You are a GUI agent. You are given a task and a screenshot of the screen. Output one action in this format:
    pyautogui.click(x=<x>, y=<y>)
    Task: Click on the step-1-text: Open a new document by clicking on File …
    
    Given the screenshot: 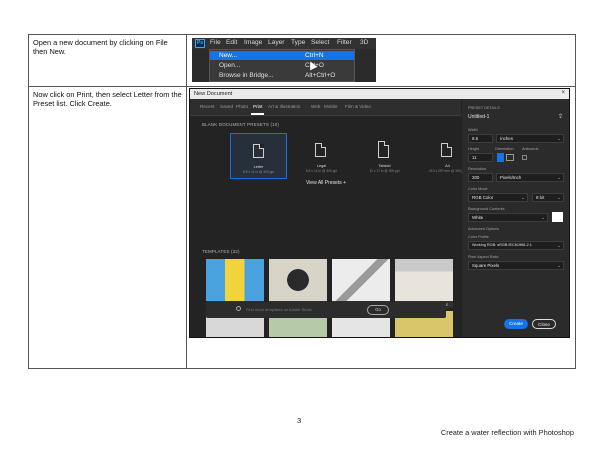 What is the action you would take?
    pyautogui.click(x=100, y=47)
    